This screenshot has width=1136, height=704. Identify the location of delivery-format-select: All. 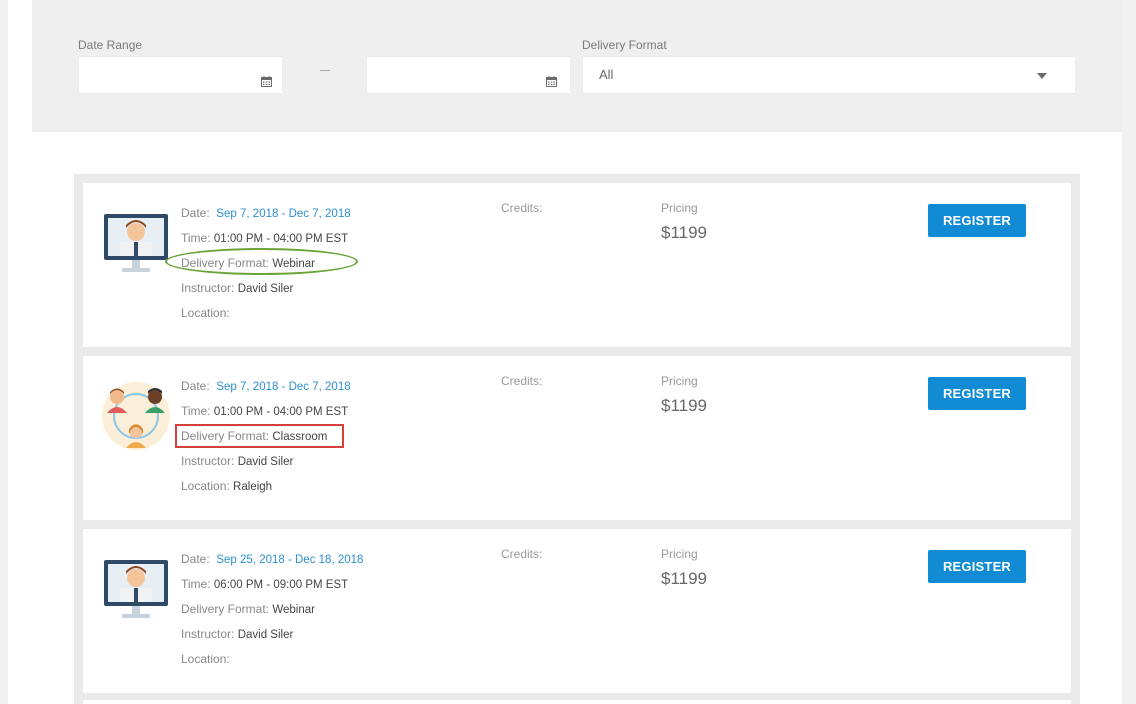
(829, 75).